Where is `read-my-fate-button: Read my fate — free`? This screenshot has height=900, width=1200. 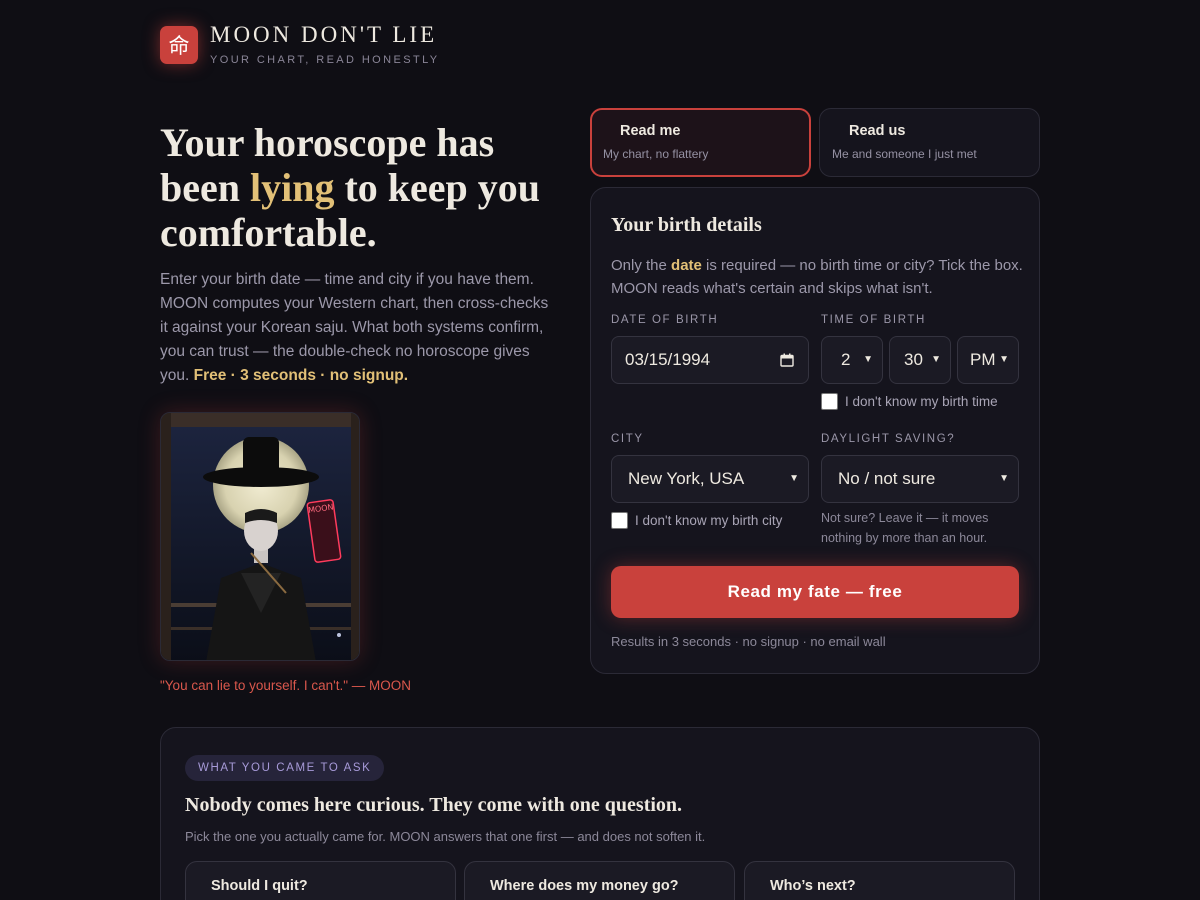 read-my-fate-button: Read my fate — free is located at coordinates (815, 592).